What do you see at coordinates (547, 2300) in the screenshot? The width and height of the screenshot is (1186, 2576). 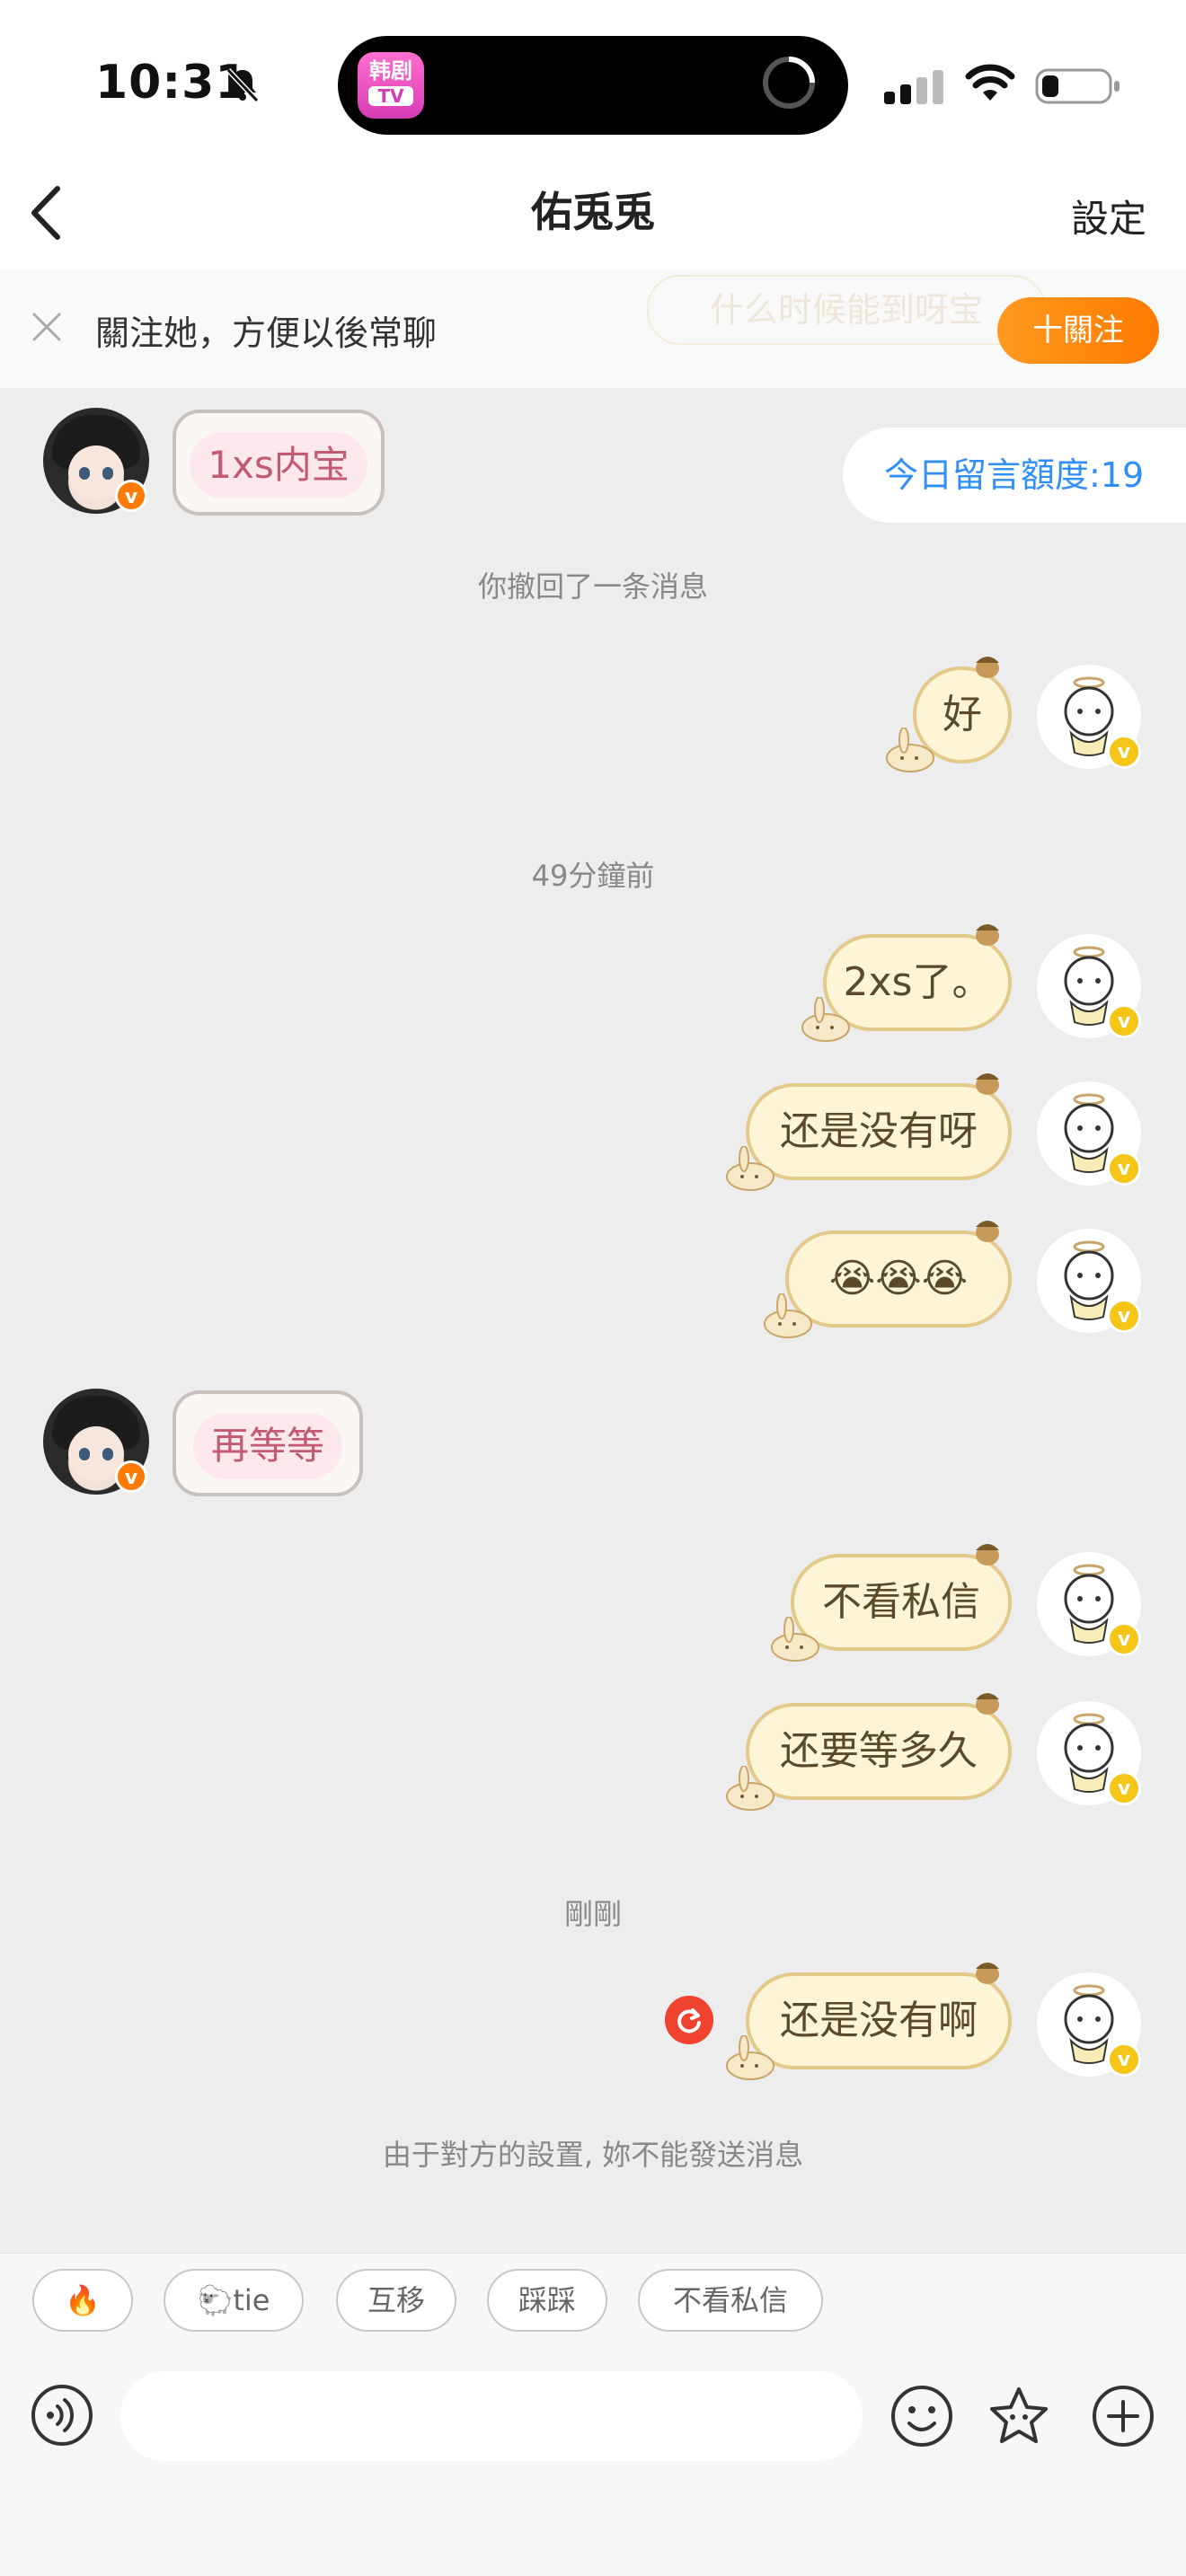 I see `quick-reply-chip: 踩踩` at bounding box center [547, 2300].